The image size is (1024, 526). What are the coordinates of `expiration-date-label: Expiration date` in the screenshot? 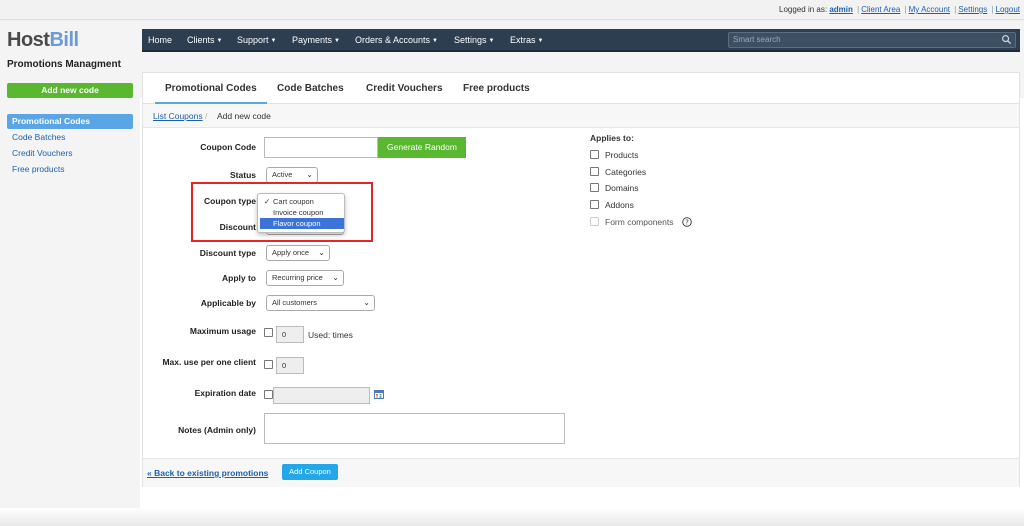 It's located at (225, 393).